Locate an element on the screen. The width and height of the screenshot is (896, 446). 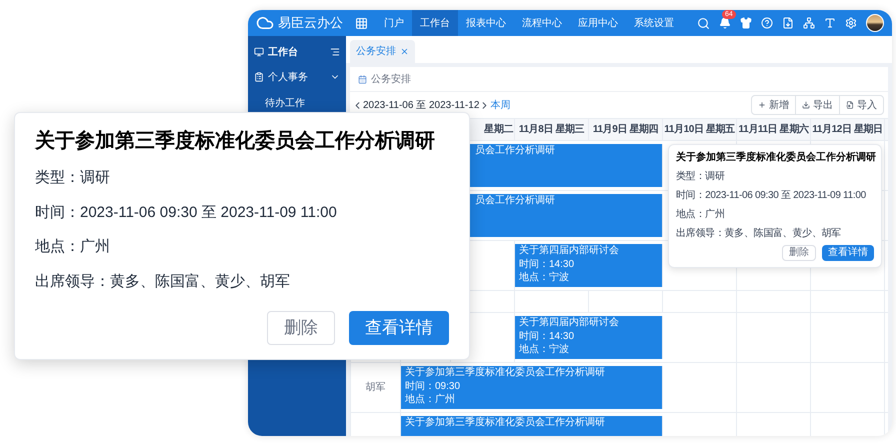
popover-title: 关于参加第三季度标准化委员会工作分析调研 is located at coordinates (775, 158).